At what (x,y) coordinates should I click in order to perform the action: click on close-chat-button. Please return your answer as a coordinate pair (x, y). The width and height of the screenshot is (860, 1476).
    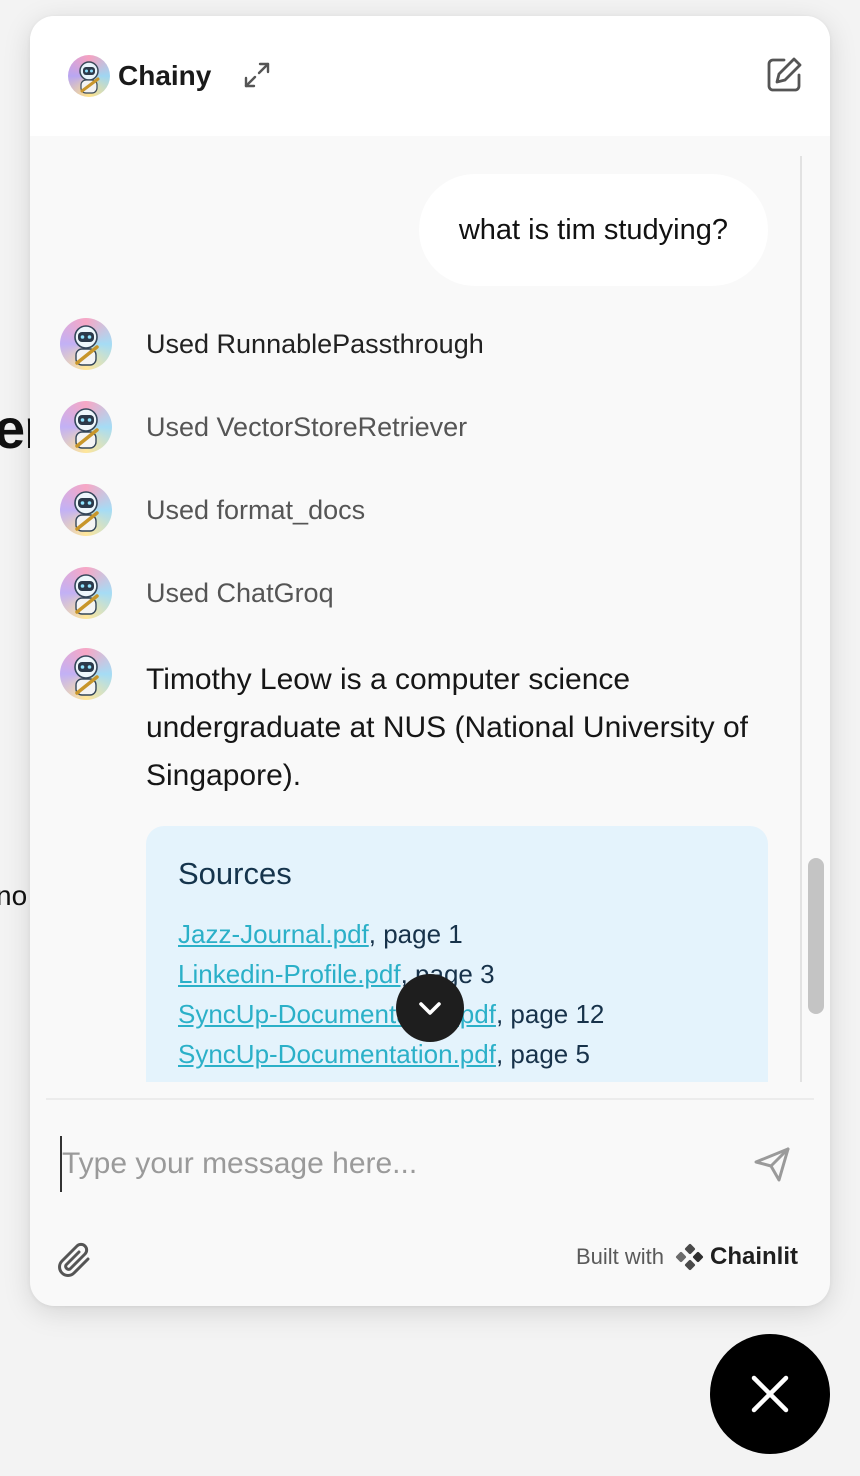
    Looking at the image, I should click on (770, 1394).